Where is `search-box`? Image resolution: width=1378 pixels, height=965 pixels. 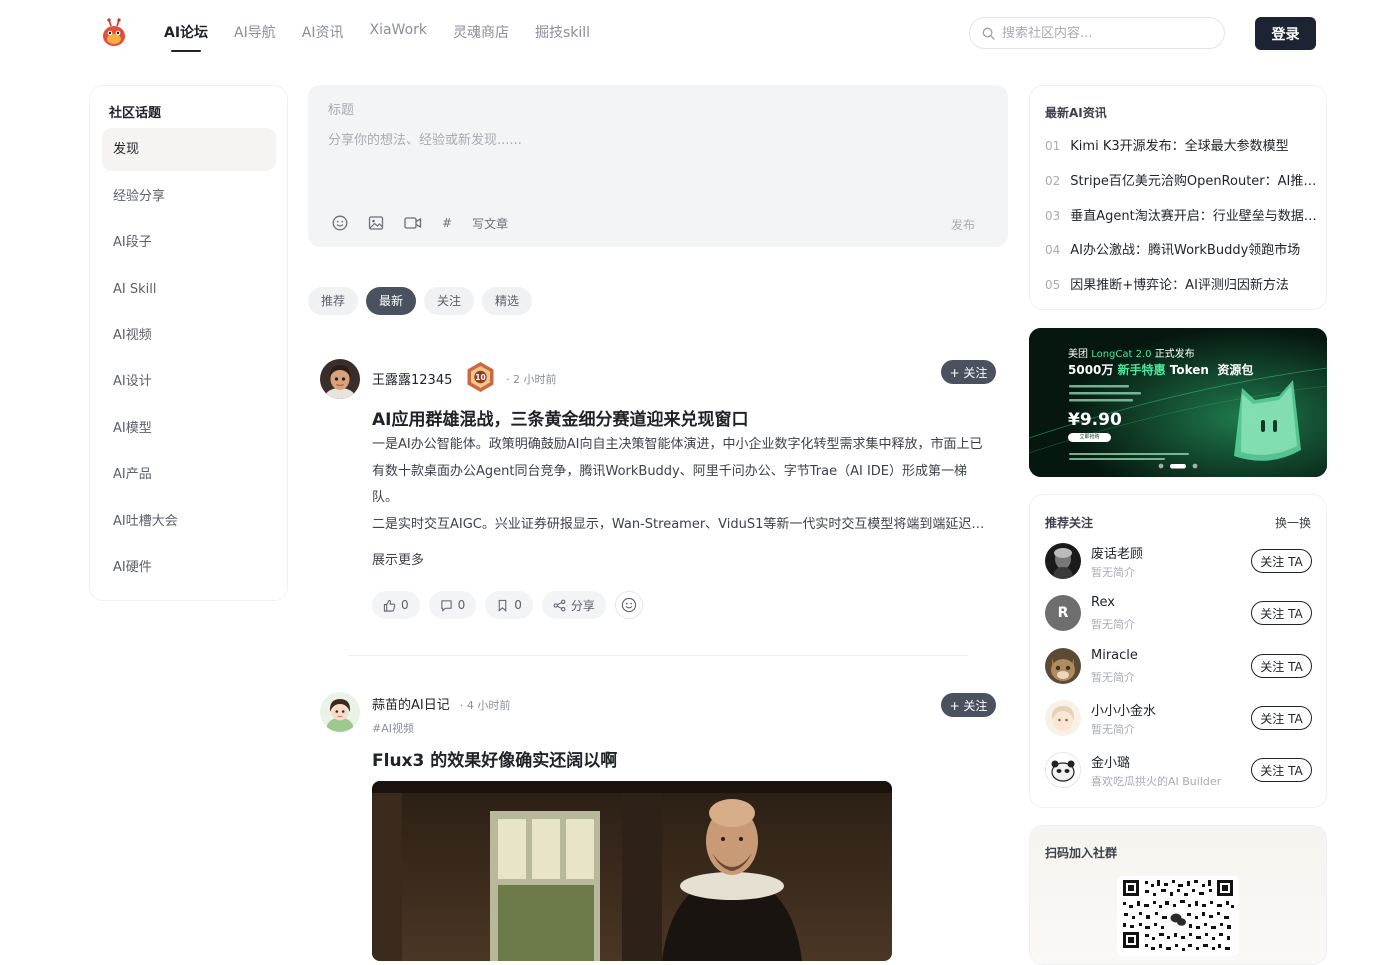 search-box is located at coordinates (1097, 33).